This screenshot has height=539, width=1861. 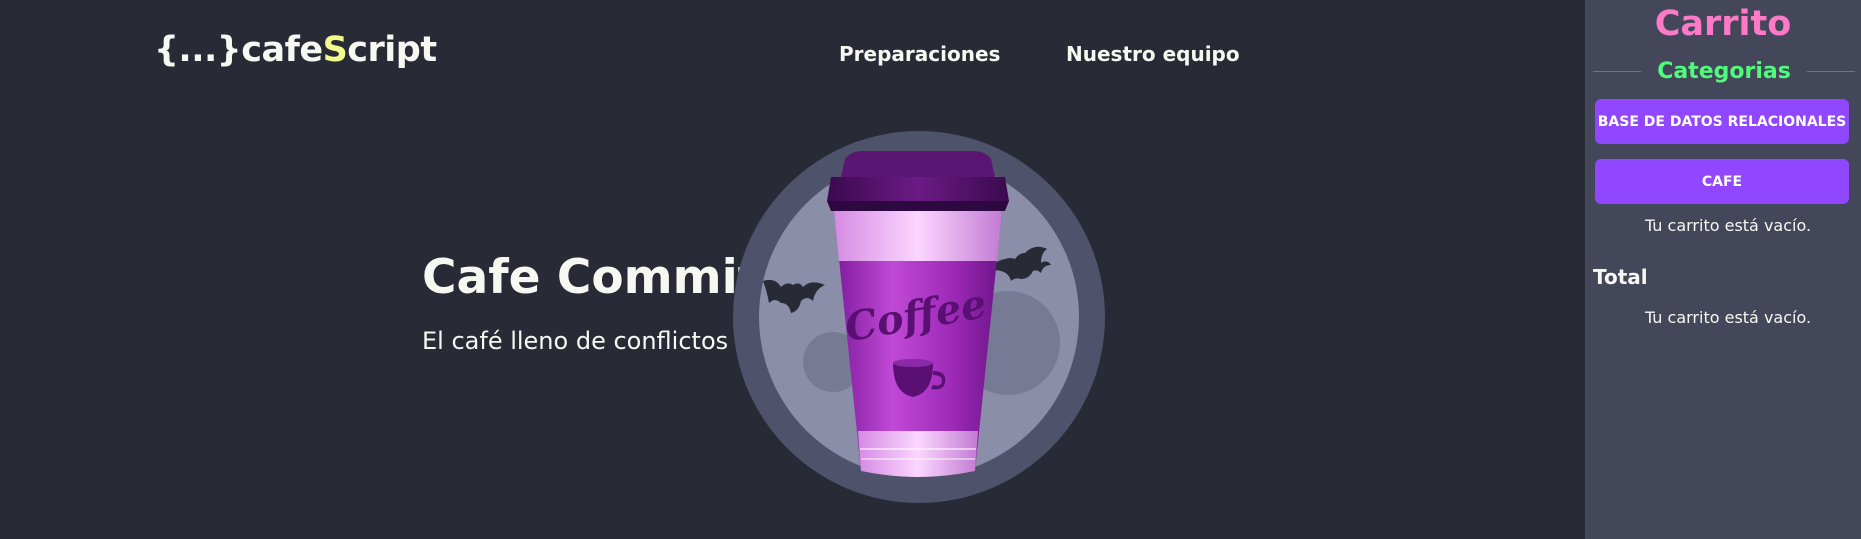 I want to click on cup-bottom-band, so click(x=918, y=454).